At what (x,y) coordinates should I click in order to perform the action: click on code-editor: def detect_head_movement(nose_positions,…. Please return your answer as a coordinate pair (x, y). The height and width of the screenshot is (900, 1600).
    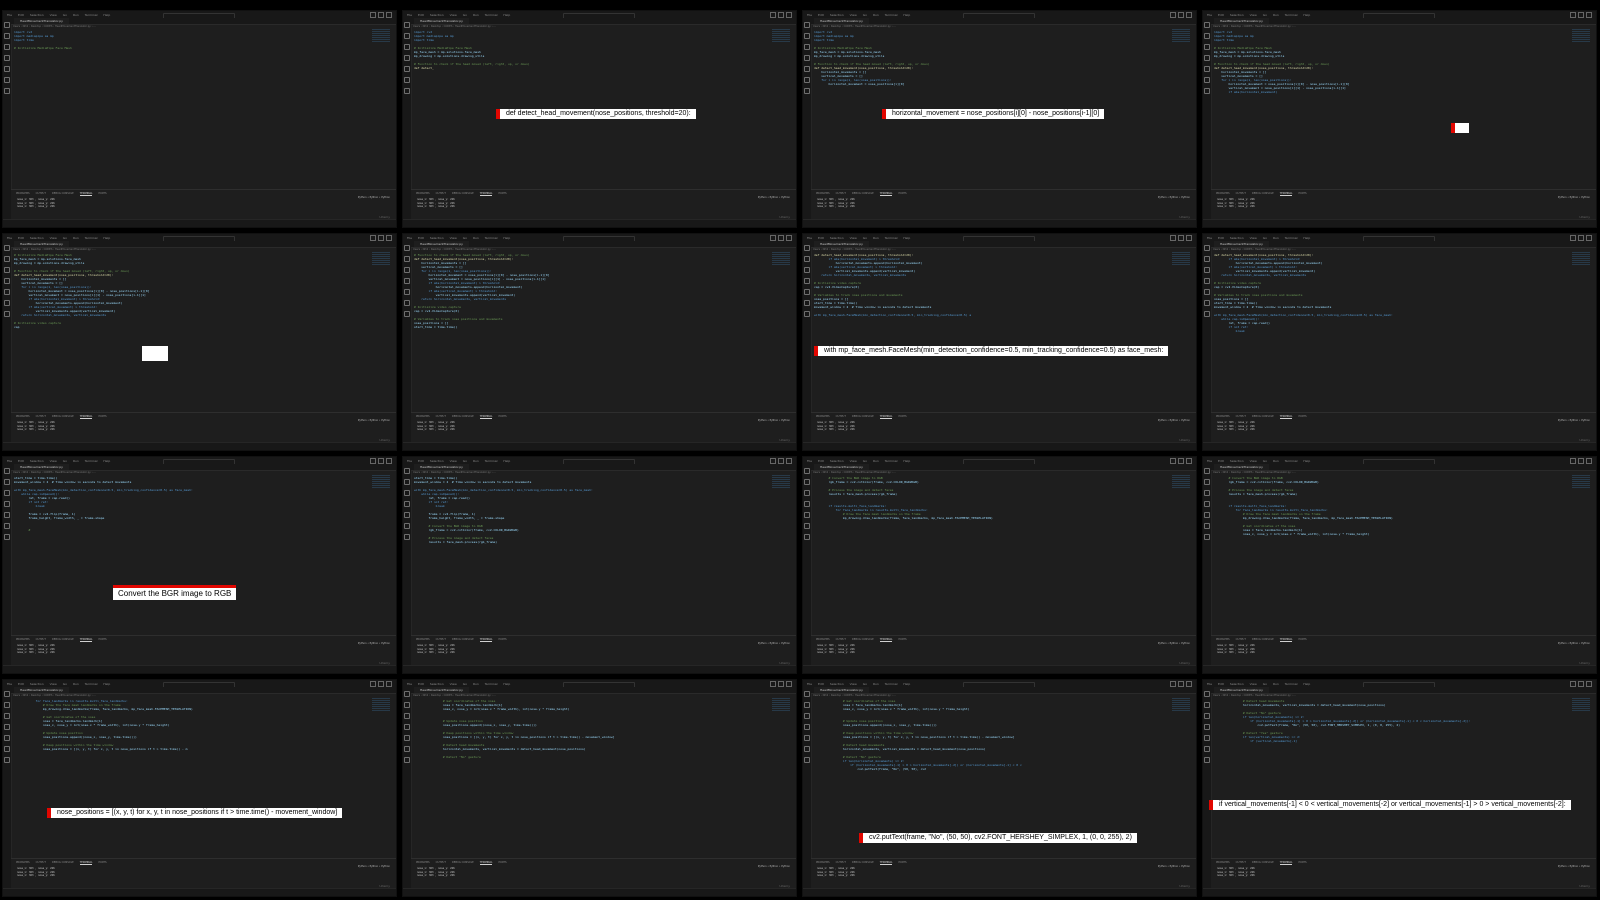
    Looking at the image, I should click on (1391, 293).